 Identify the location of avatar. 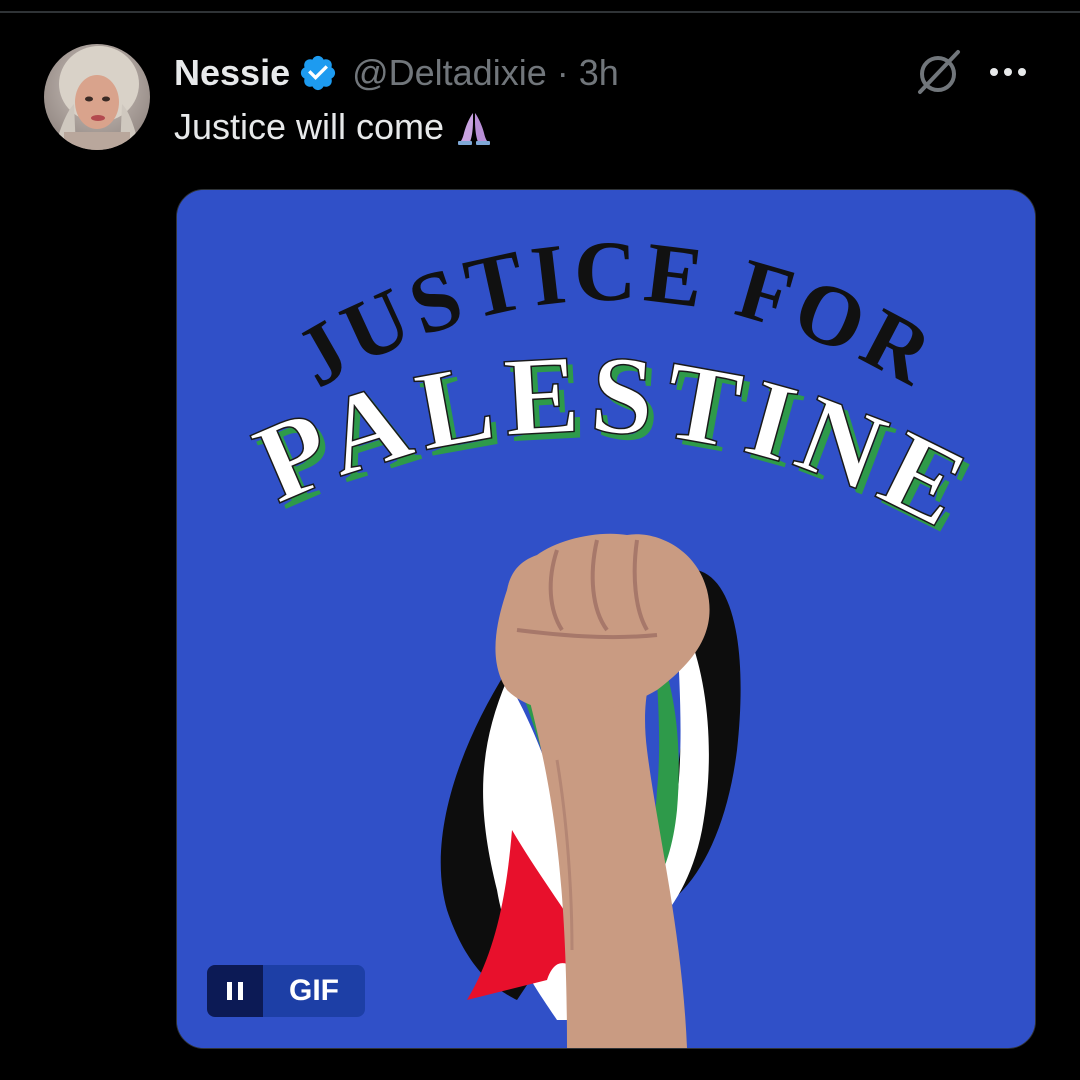
(97, 97).